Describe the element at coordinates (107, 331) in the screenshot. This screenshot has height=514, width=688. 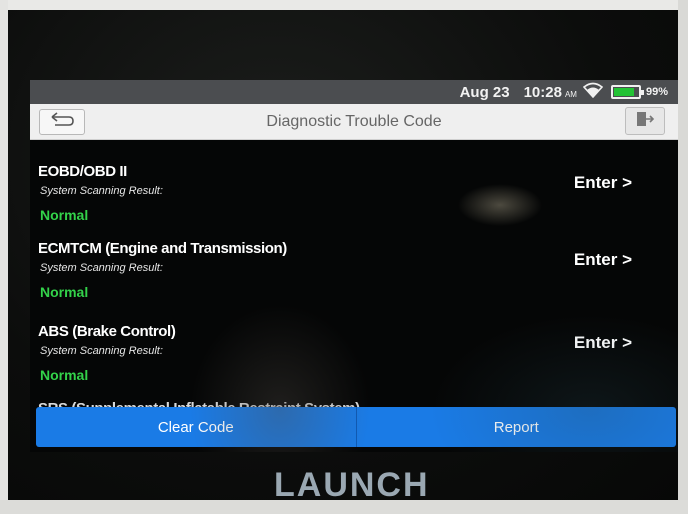
I see `system-name: ABS (Brake Control)` at that location.